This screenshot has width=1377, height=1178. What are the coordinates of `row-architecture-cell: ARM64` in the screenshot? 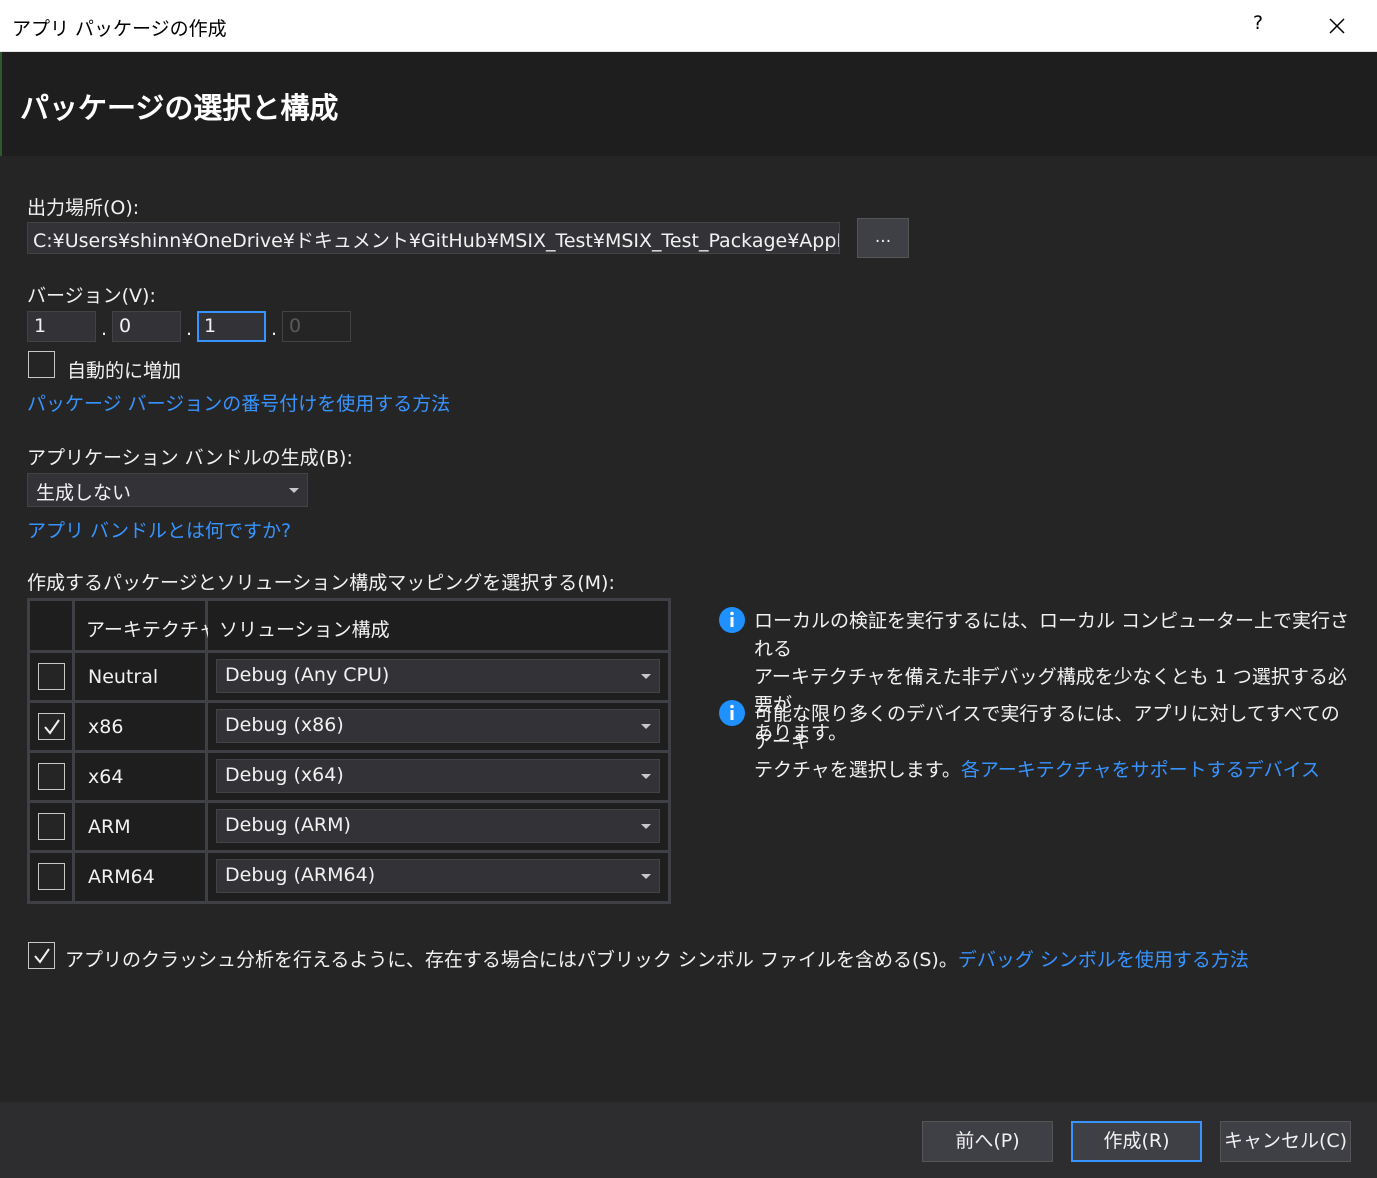 It's located at (140, 877).